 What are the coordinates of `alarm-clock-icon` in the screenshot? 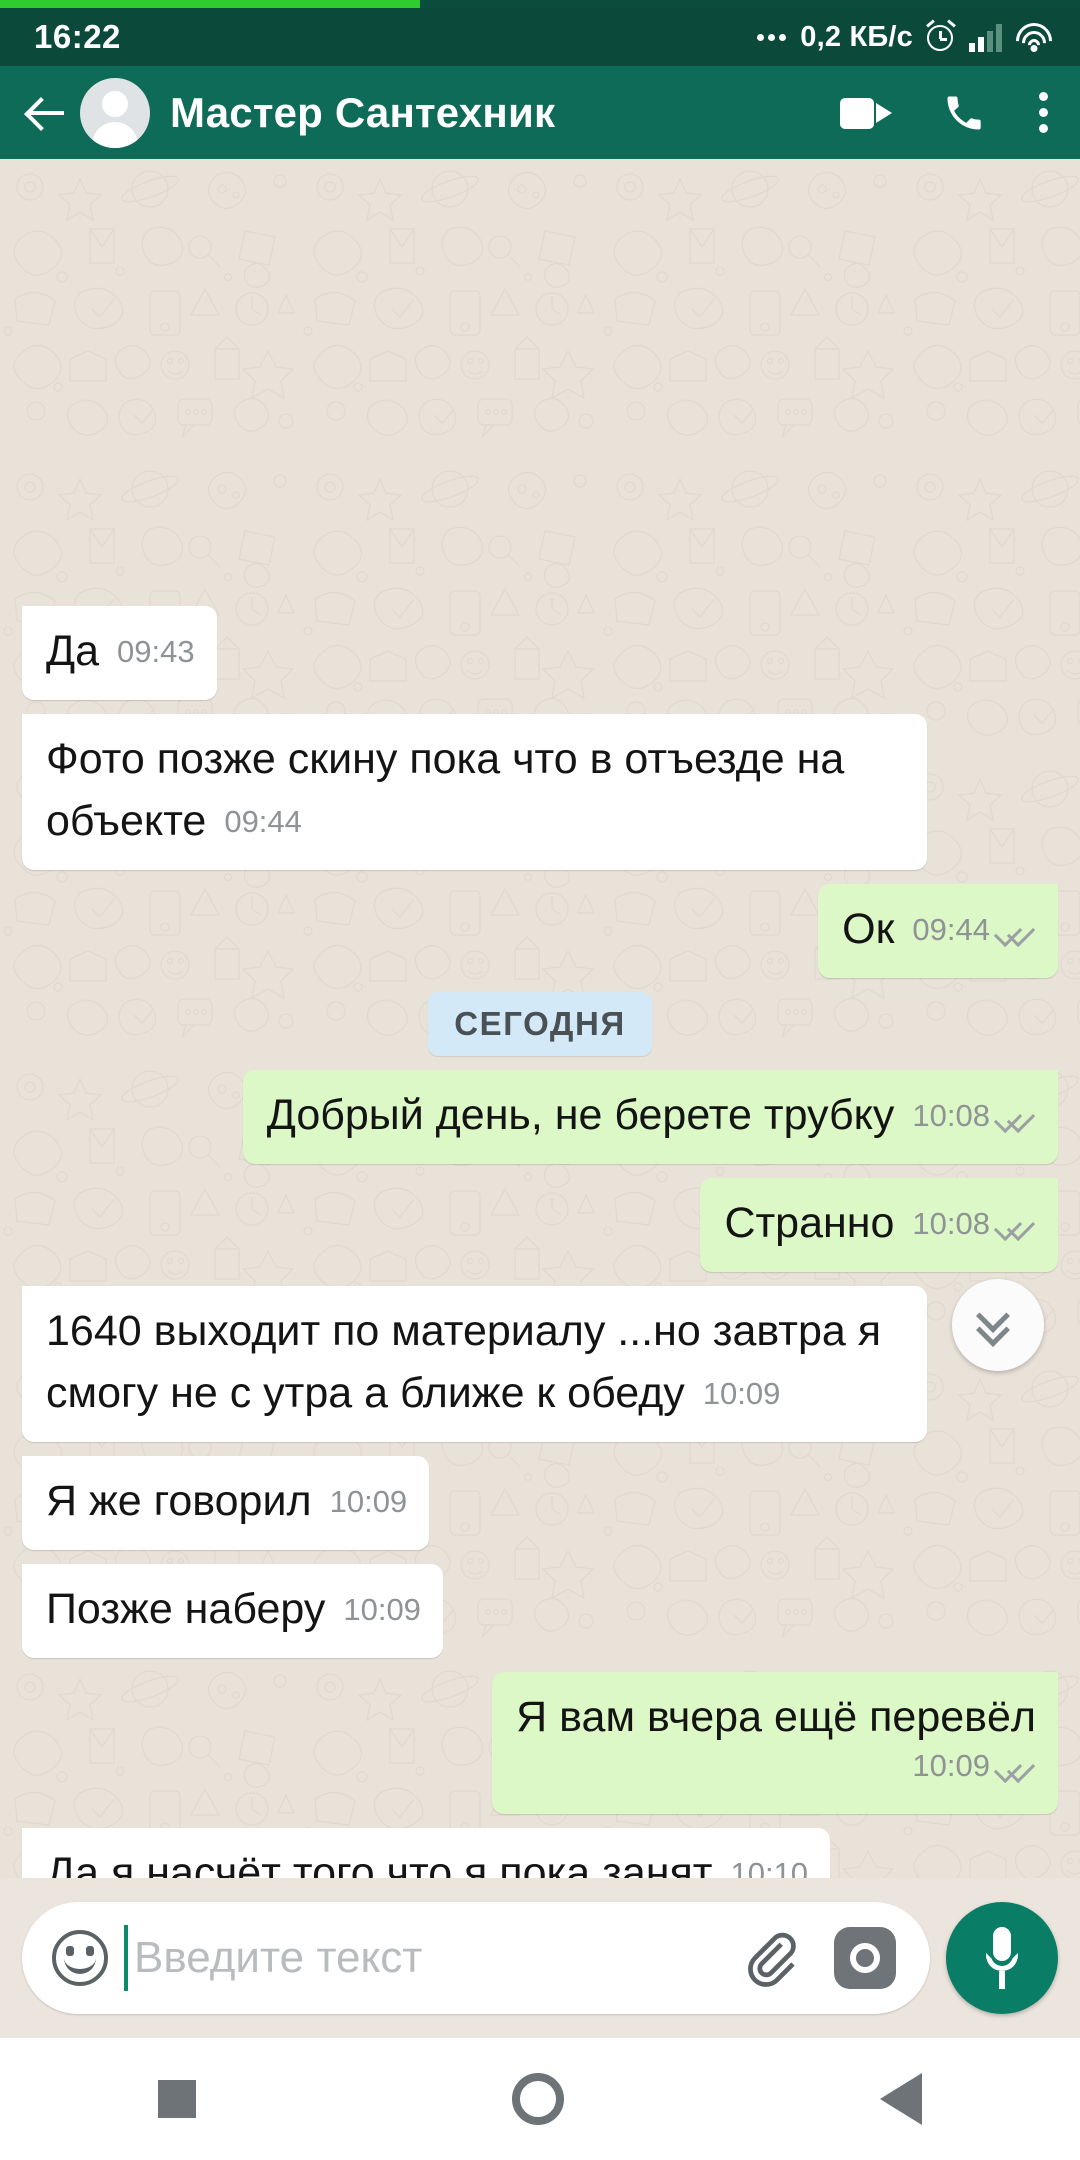 It's located at (941, 36).